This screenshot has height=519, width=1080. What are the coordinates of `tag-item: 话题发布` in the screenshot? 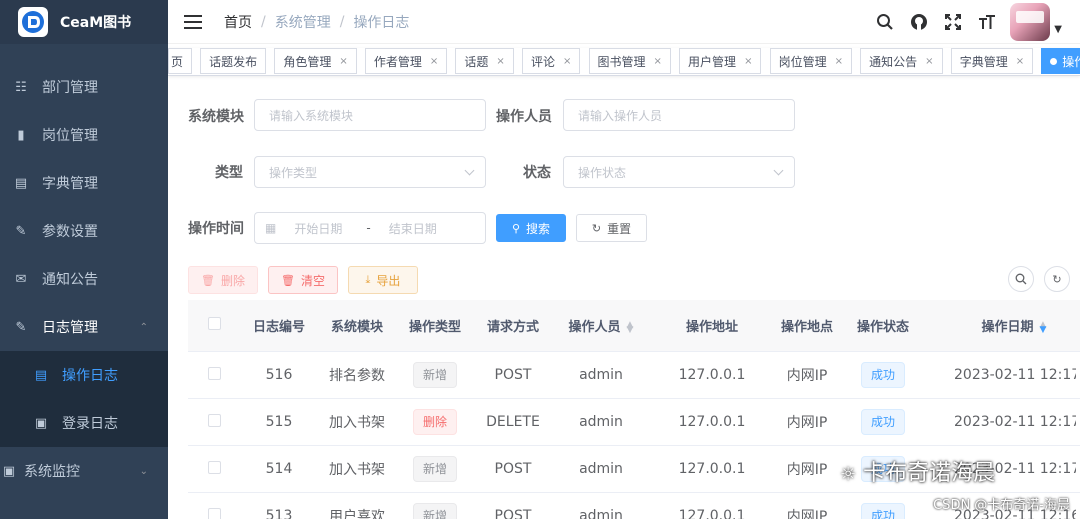 It's located at (233, 61).